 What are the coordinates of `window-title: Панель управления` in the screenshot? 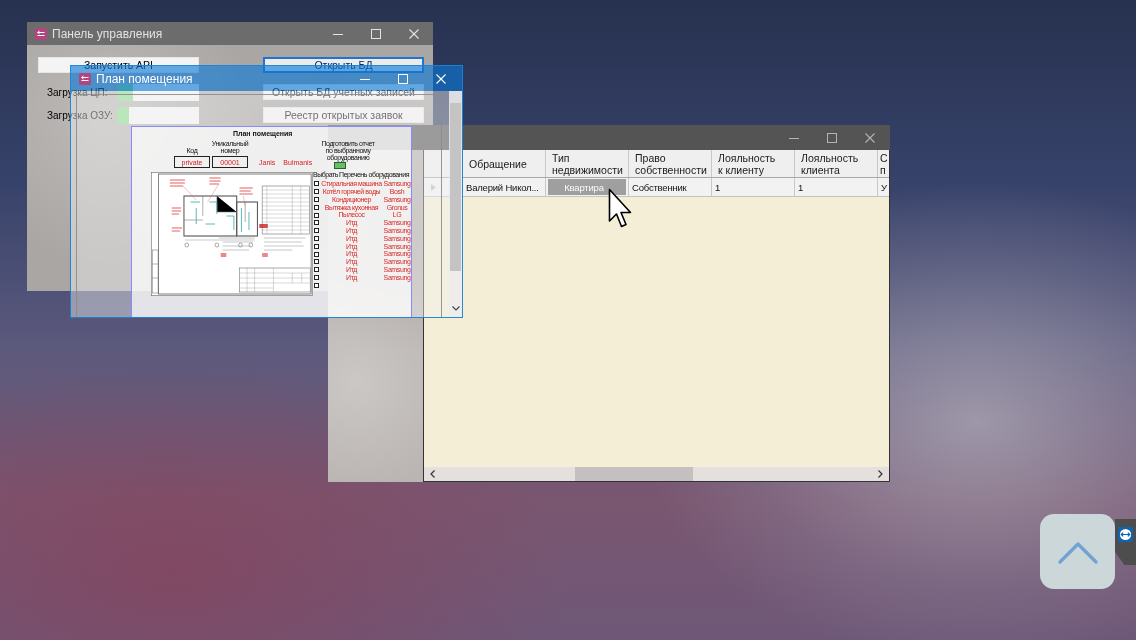 It's located at (107, 33).